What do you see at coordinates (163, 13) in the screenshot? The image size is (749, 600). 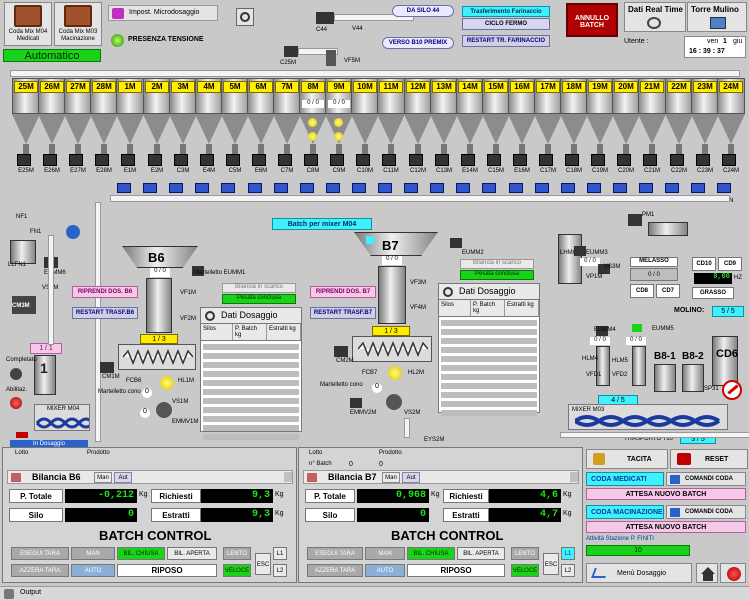 I see `impost-microdosaggio-button: Impost. Microdosaggio` at bounding box center [163, 13].